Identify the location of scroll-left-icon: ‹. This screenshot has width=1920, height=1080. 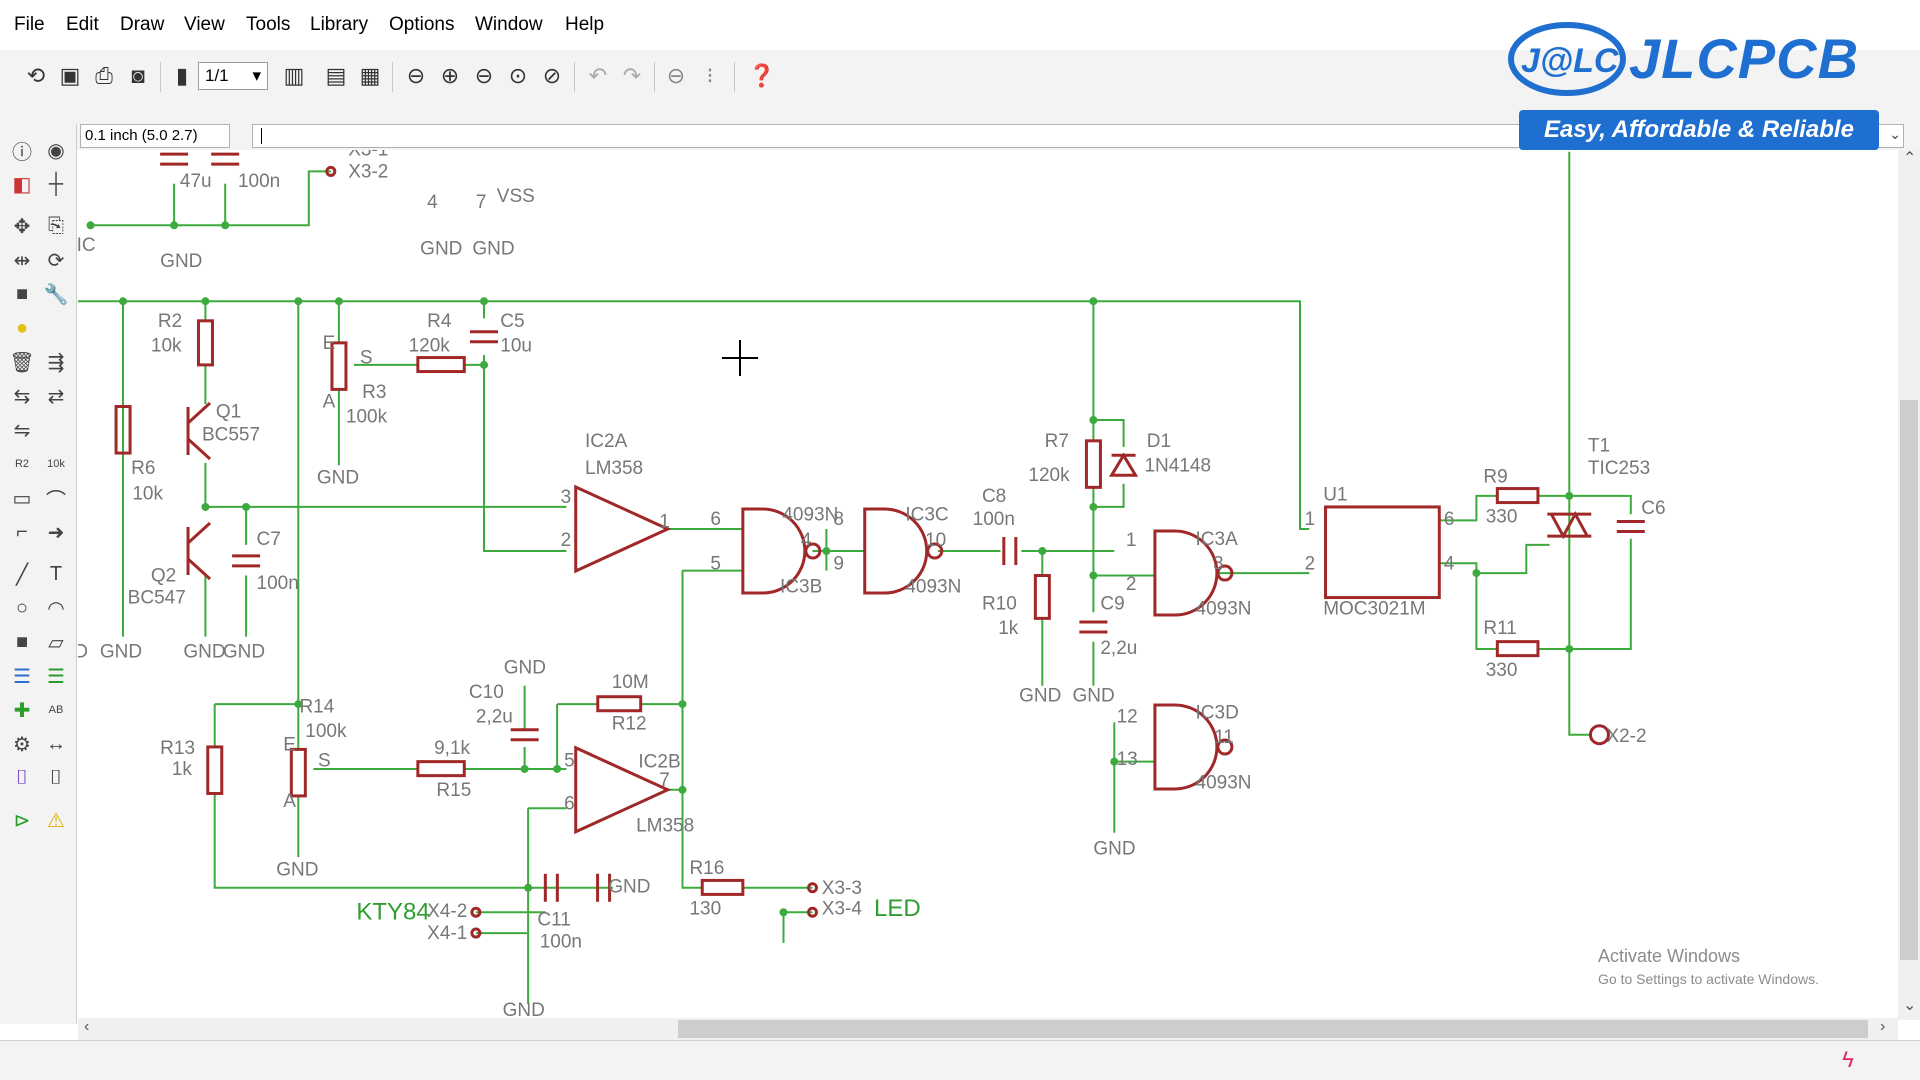
(86, 1027).